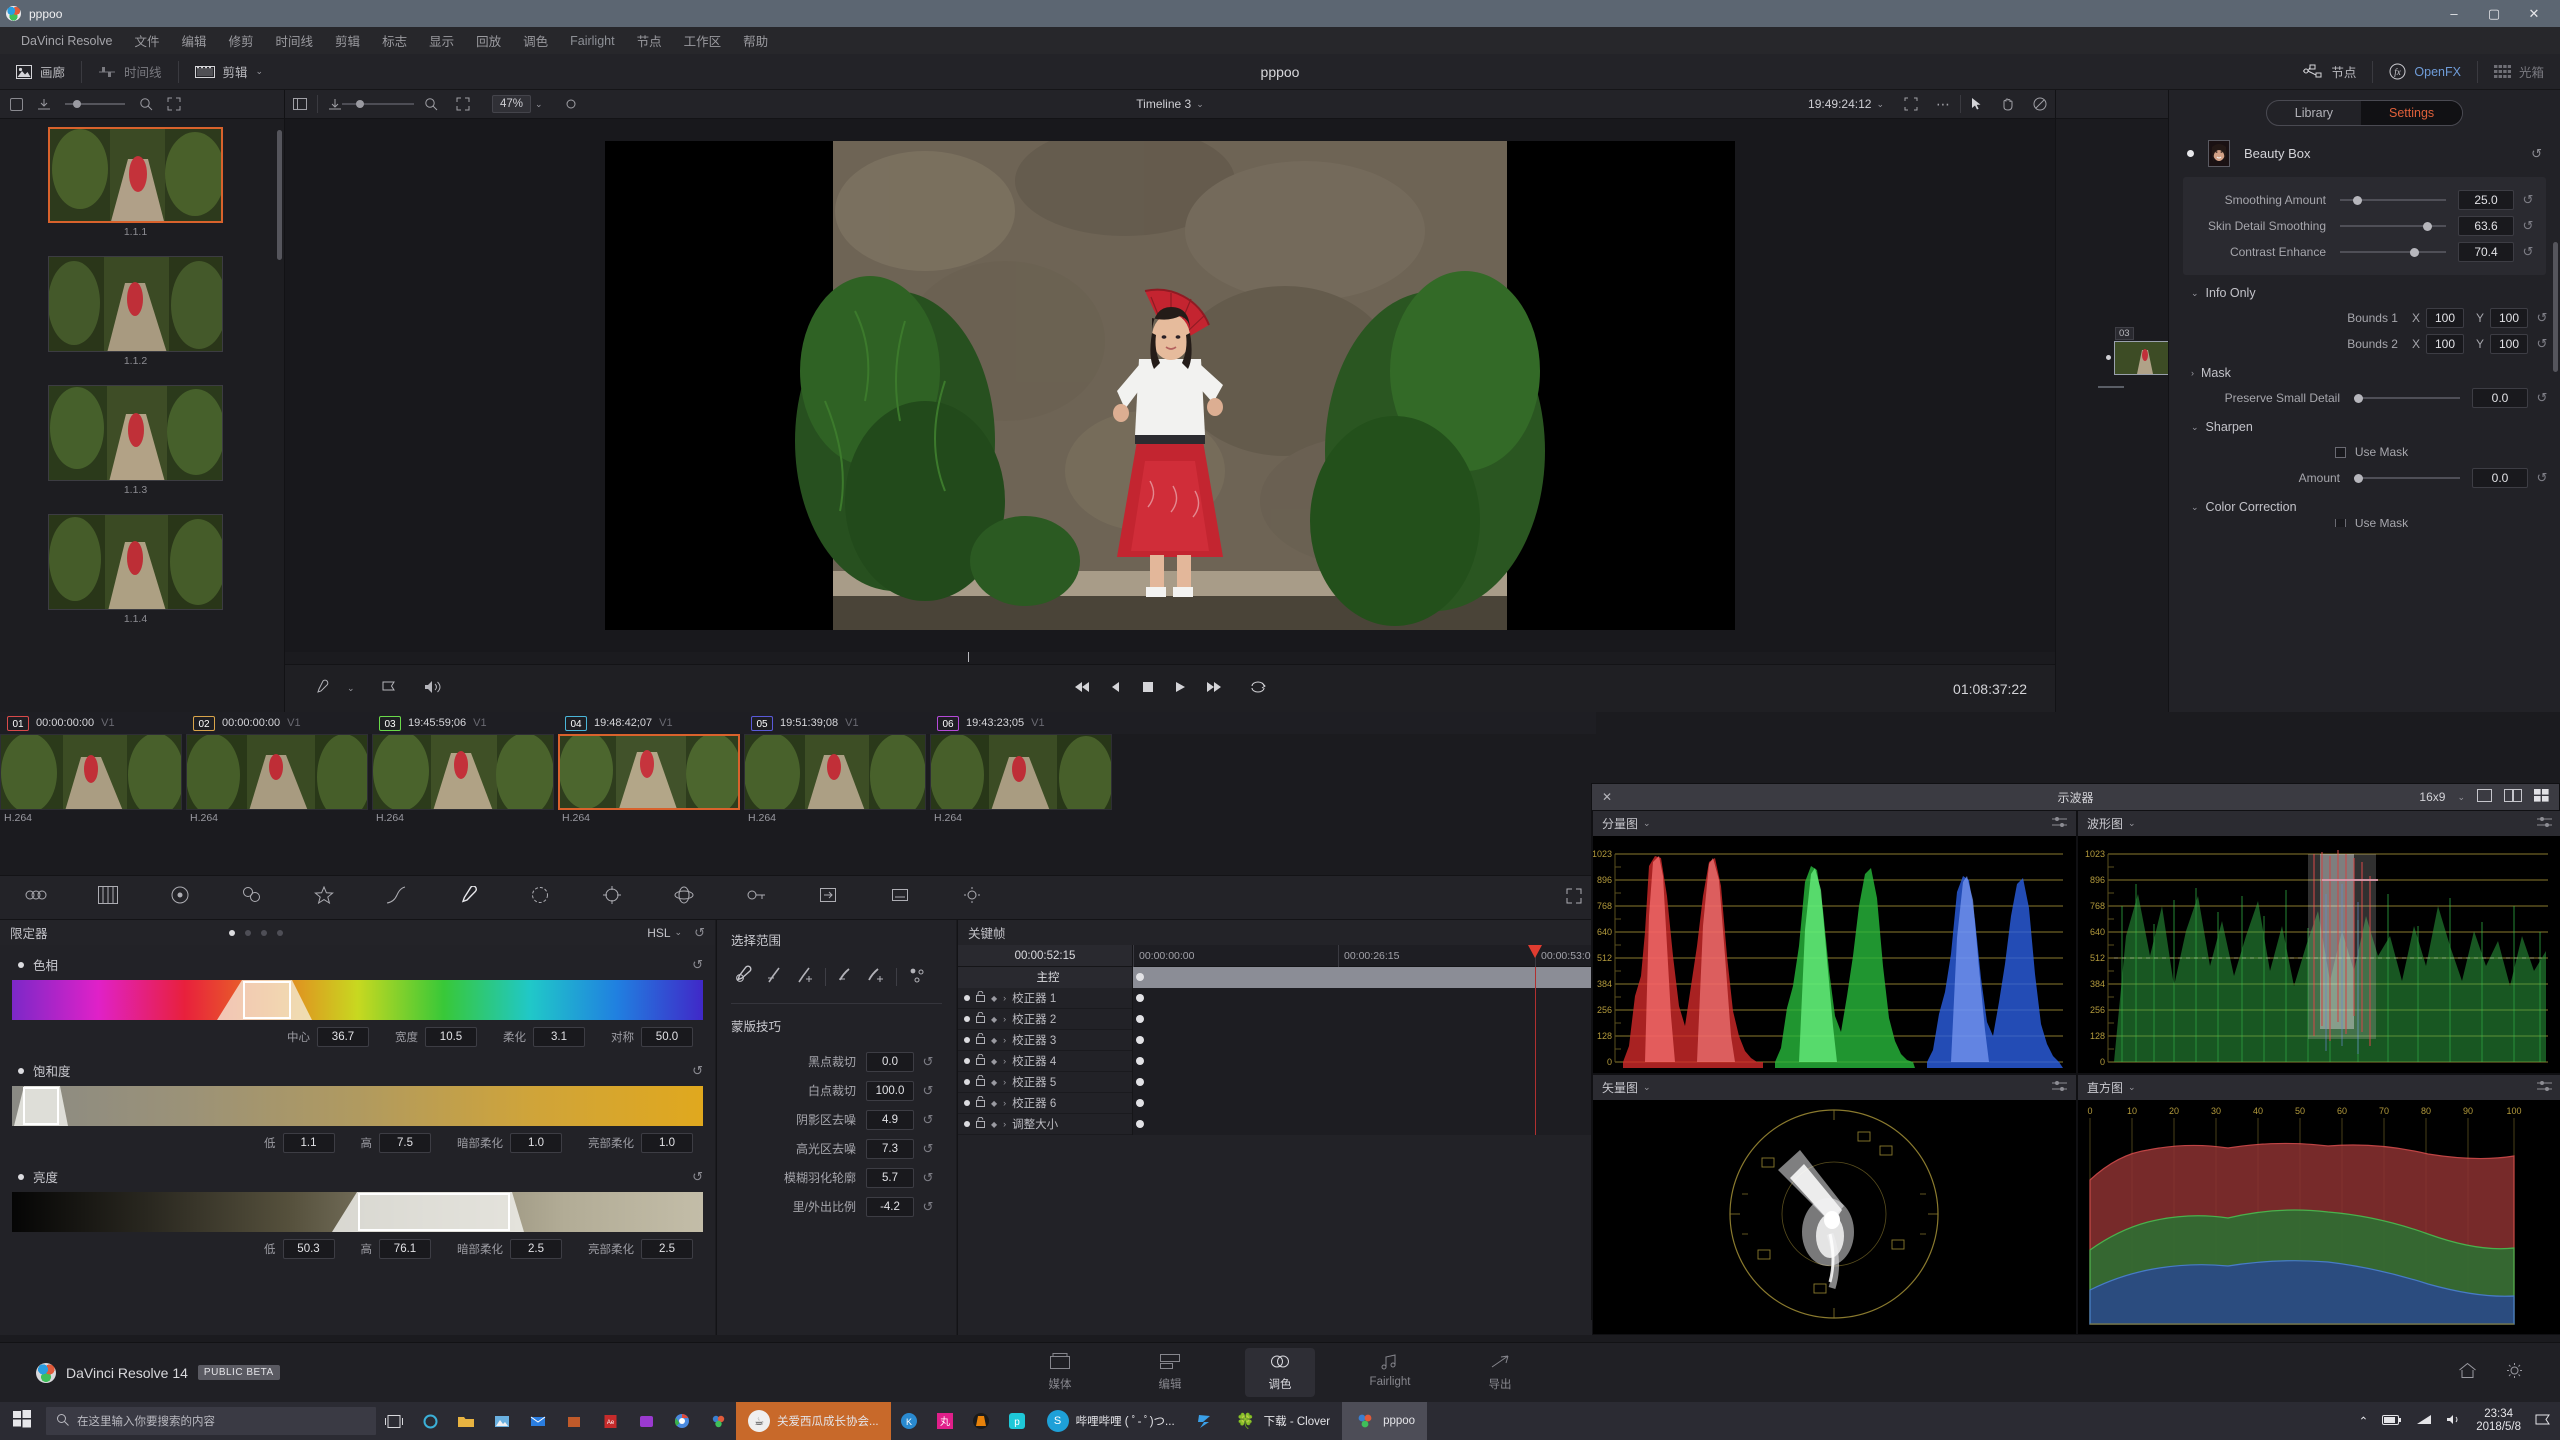 This screenshot has height=1440, width=2560. What do you see at coordinates (682, 1421) in the screenshot?
I see `chrome-icon` at bounding box center [682, 1421].